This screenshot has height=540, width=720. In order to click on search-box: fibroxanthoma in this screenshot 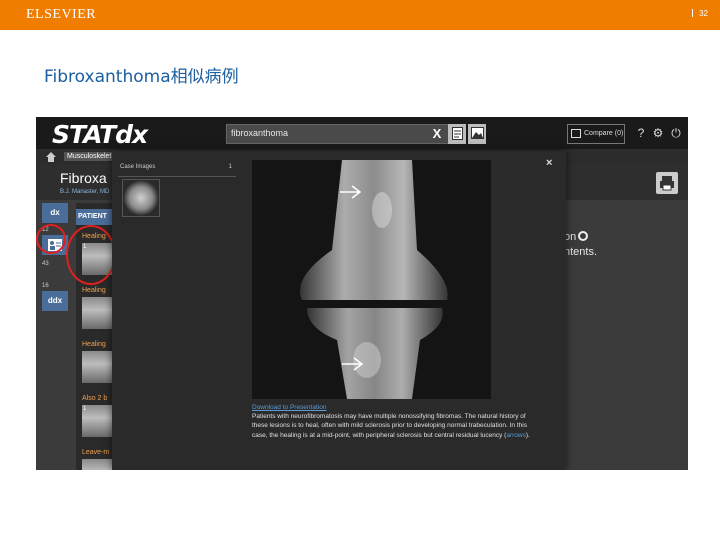, I will do `click(338, 134)`.